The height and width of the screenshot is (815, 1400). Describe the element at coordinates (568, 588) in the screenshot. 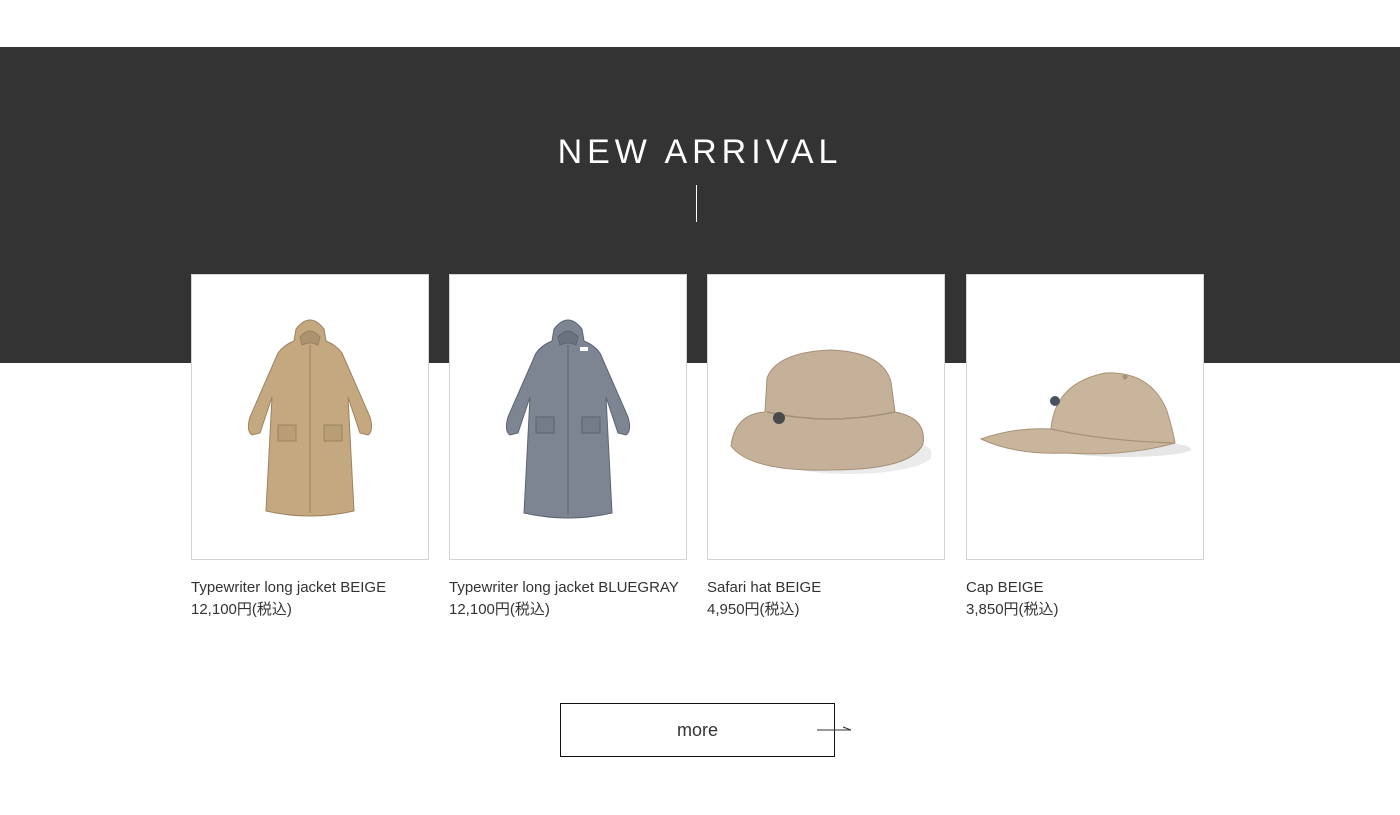

I see `product-name: Typewriter long jacket BLUEGRAY` at that location.